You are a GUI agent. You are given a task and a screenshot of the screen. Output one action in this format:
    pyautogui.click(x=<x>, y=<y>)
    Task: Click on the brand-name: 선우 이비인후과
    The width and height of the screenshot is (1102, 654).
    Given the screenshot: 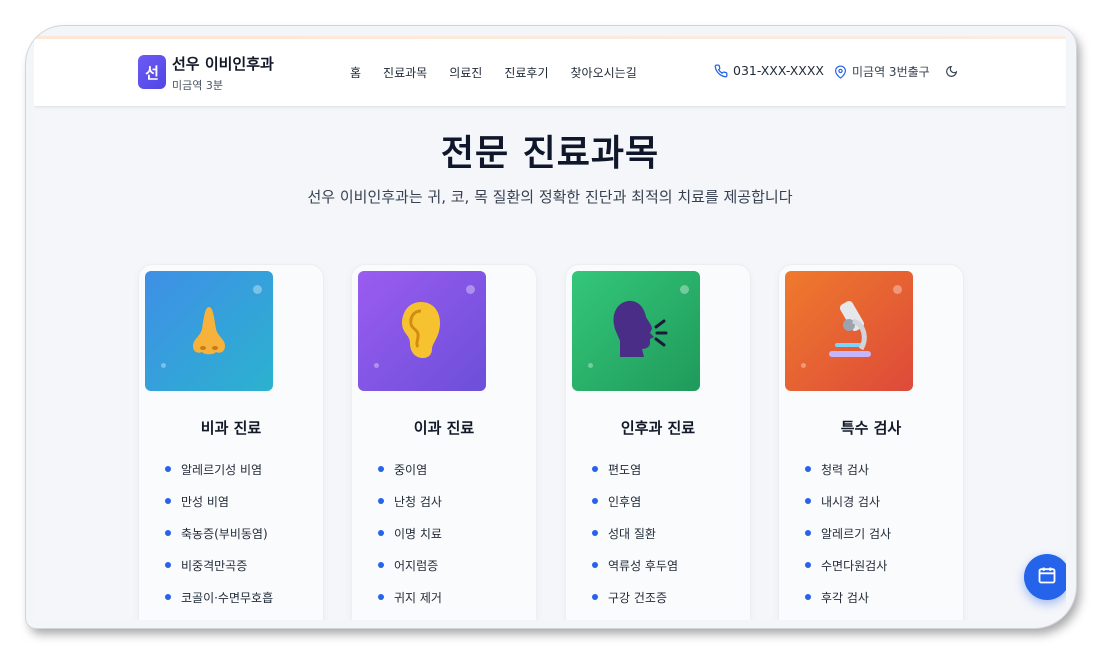 What is the action you would take?
    pyautogui.click(x=223, y=63)
    